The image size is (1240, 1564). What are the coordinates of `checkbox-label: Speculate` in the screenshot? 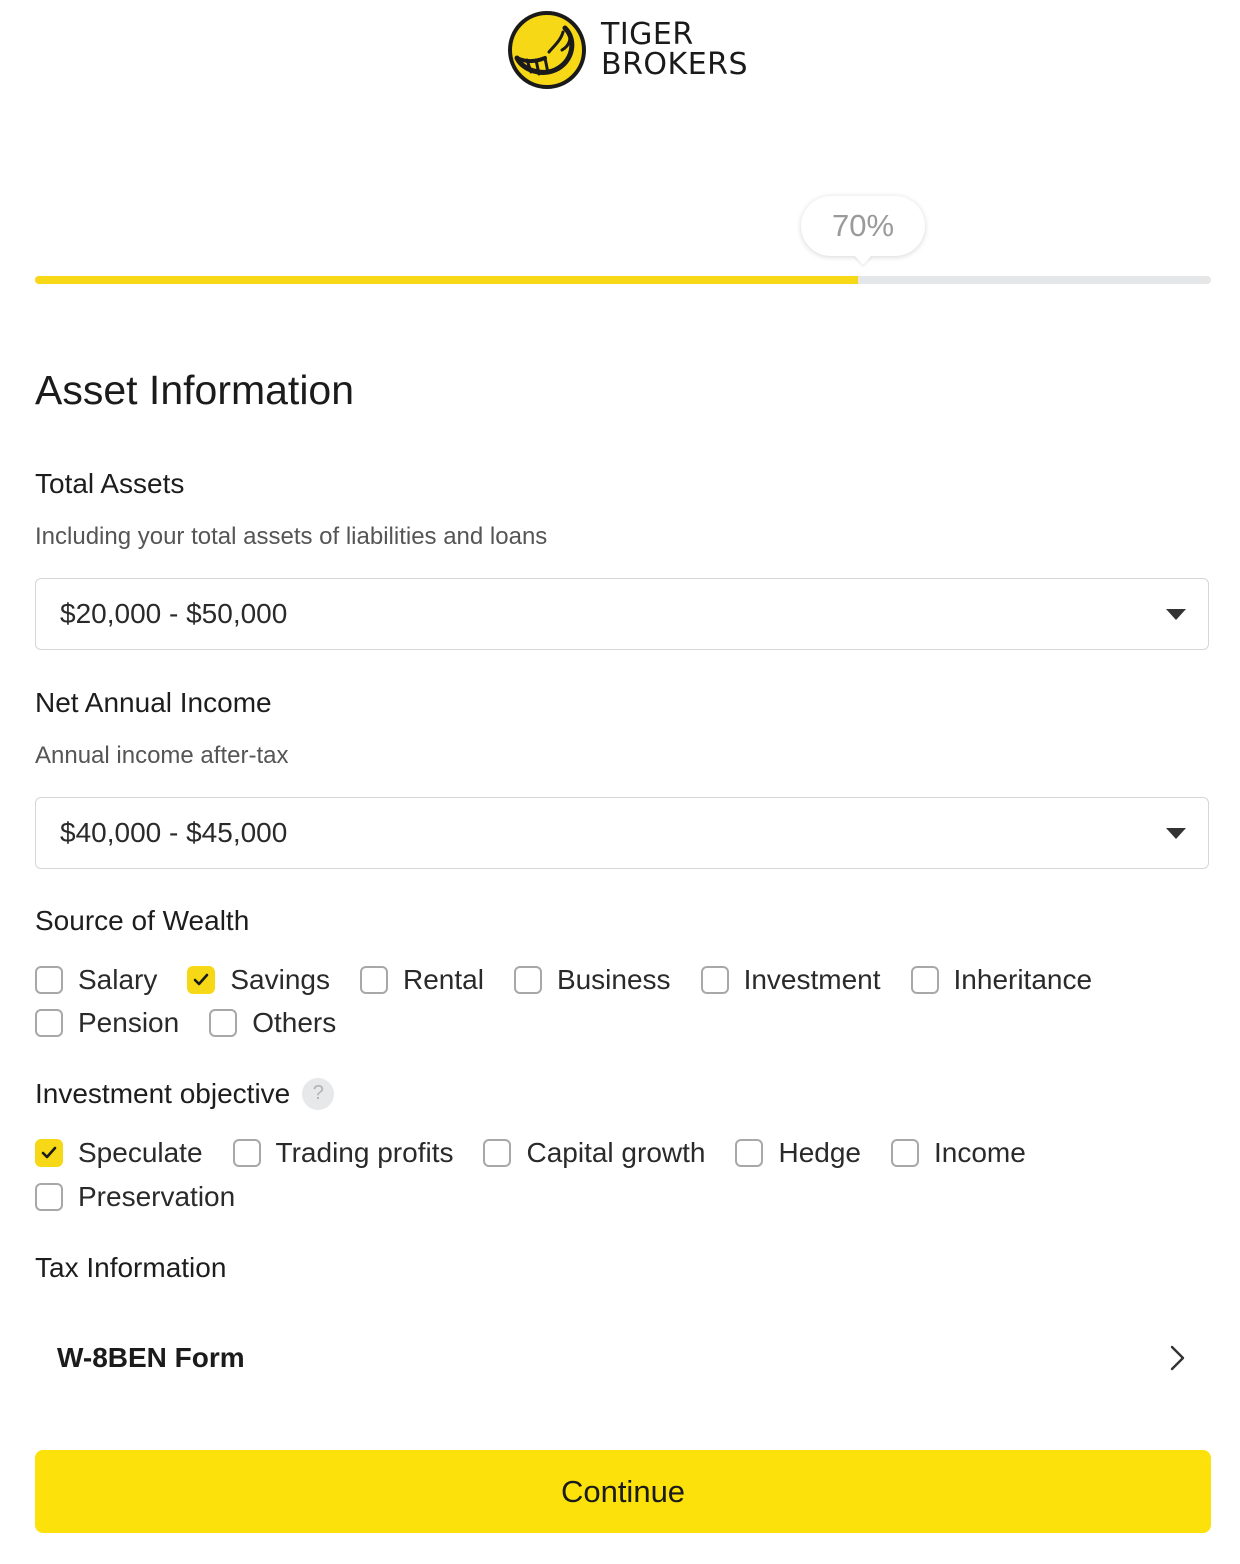 It's located at (140, 1152).